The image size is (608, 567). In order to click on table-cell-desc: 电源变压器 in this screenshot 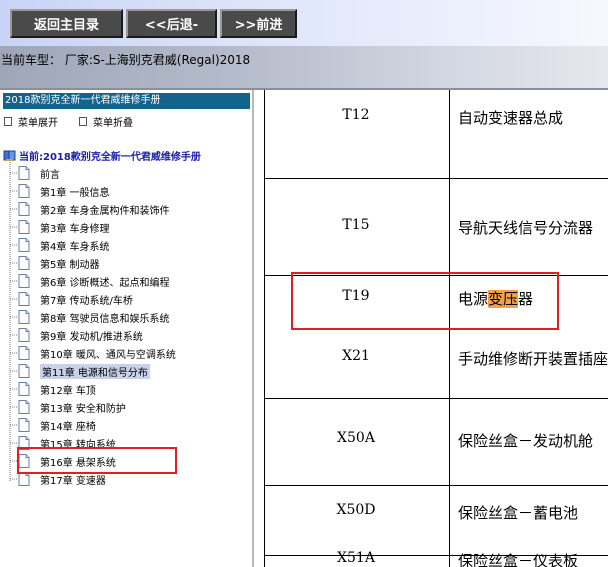, I will do `click(495, 298)`.